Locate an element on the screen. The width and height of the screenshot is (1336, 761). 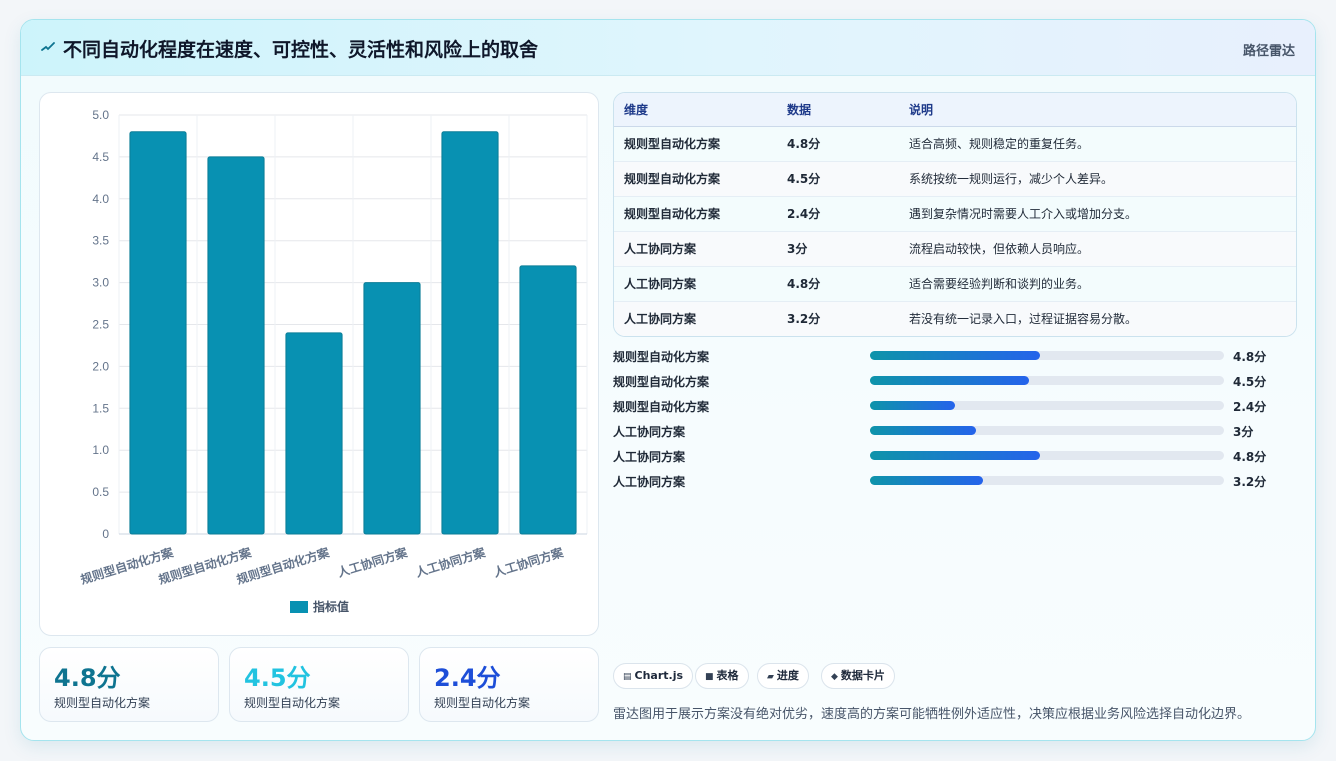
y-tick-label: 2.5 is located at coordinates (100, 325).